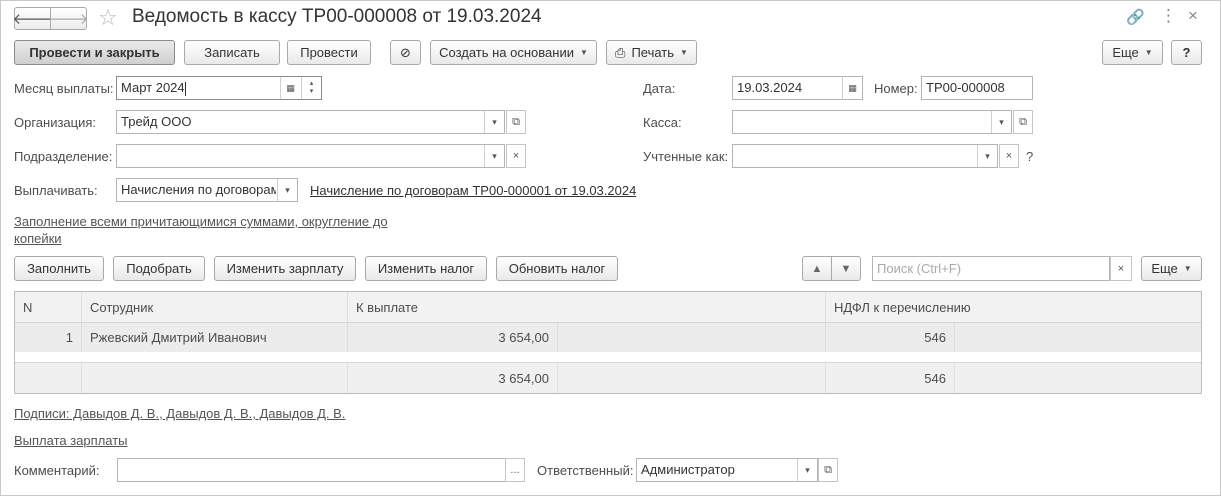  What do you see at coordinates (1029, 156) in the screenshot?
I see `counted-as-help: ?` at bounding box center [1029, 156].